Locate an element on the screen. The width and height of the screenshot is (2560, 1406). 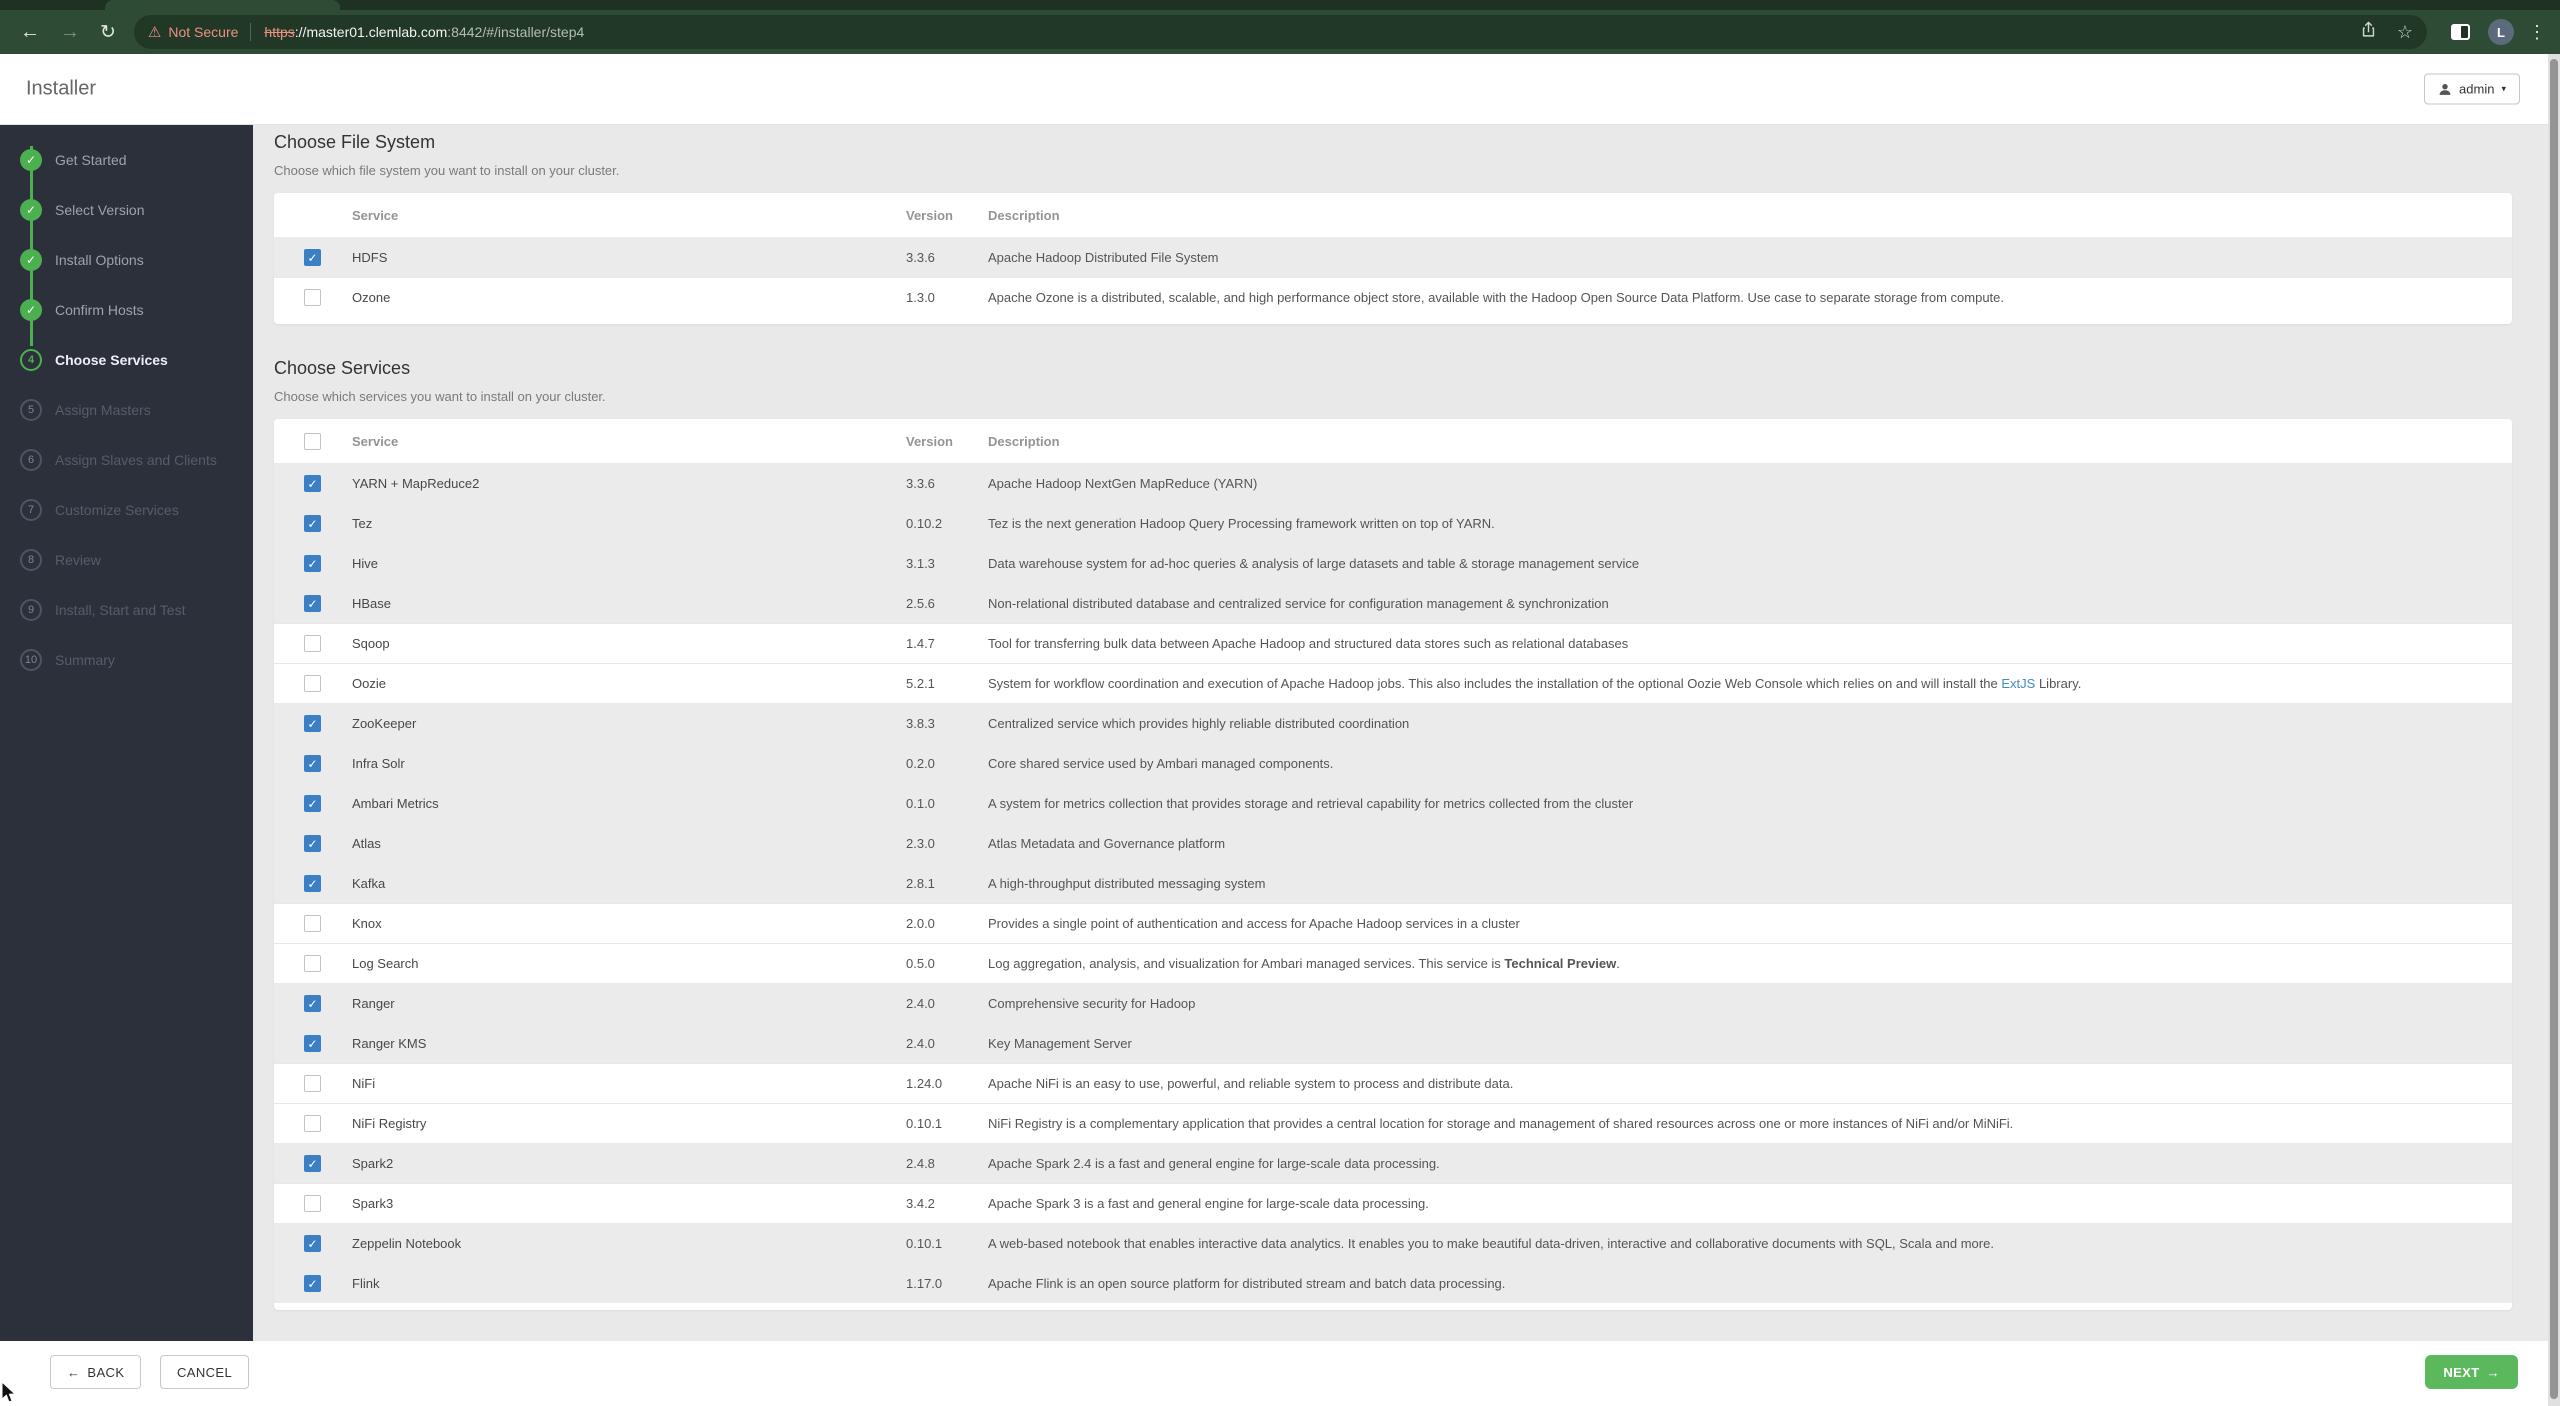
step-label: Install, Start and Test is located at coordinates (120, 610).